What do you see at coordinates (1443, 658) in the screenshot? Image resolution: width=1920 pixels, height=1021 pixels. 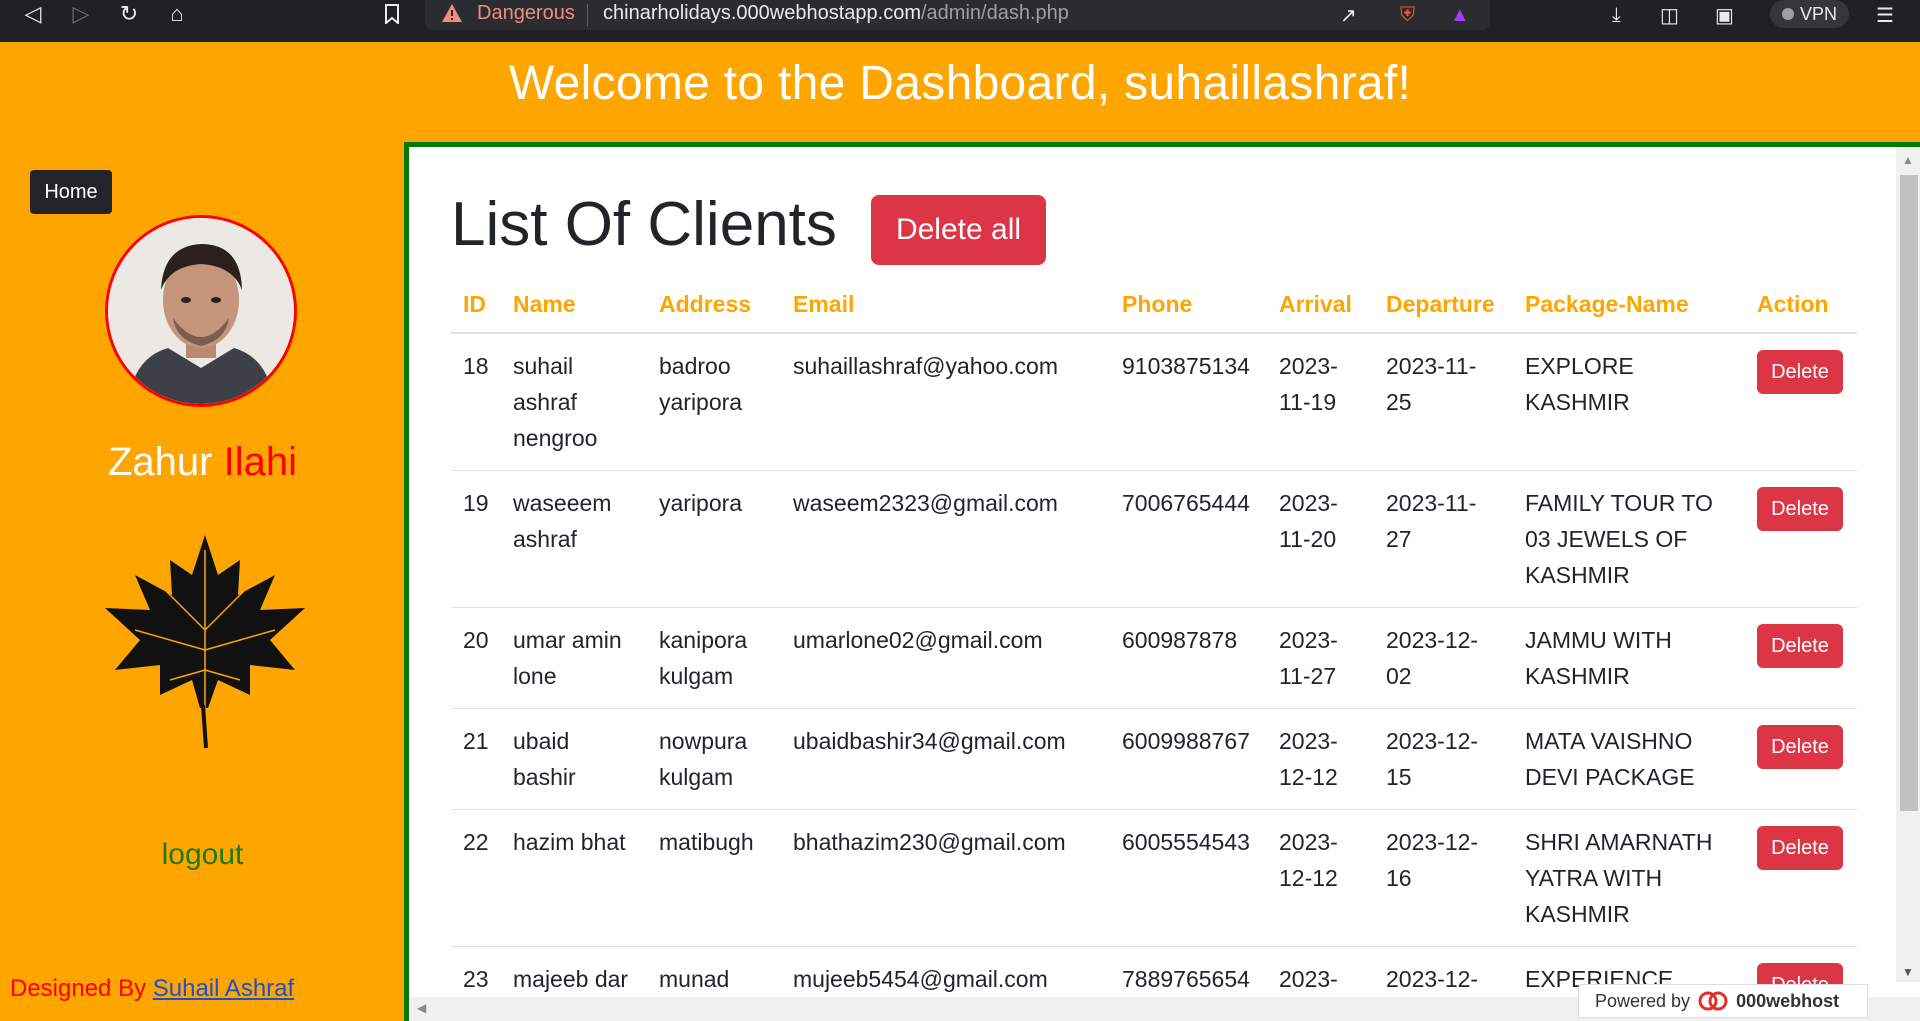 I see `cell-departure: 2023-12-02` at bounding box center [1443, 658].